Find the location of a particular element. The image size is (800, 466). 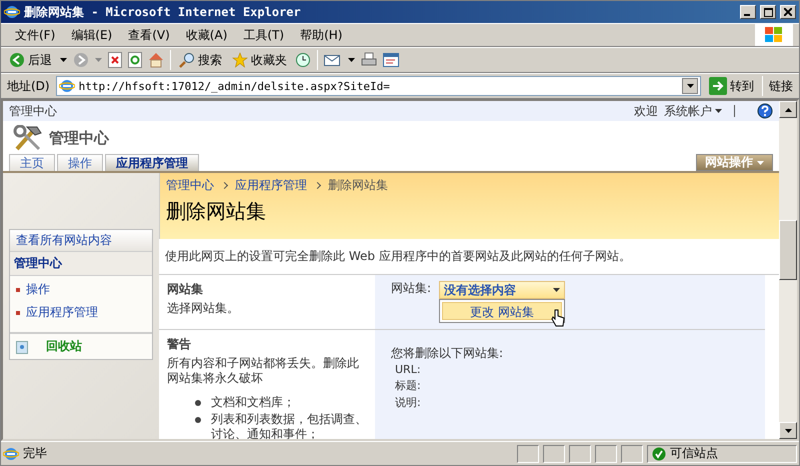

edit-icon is located at coordinates (391, 60).